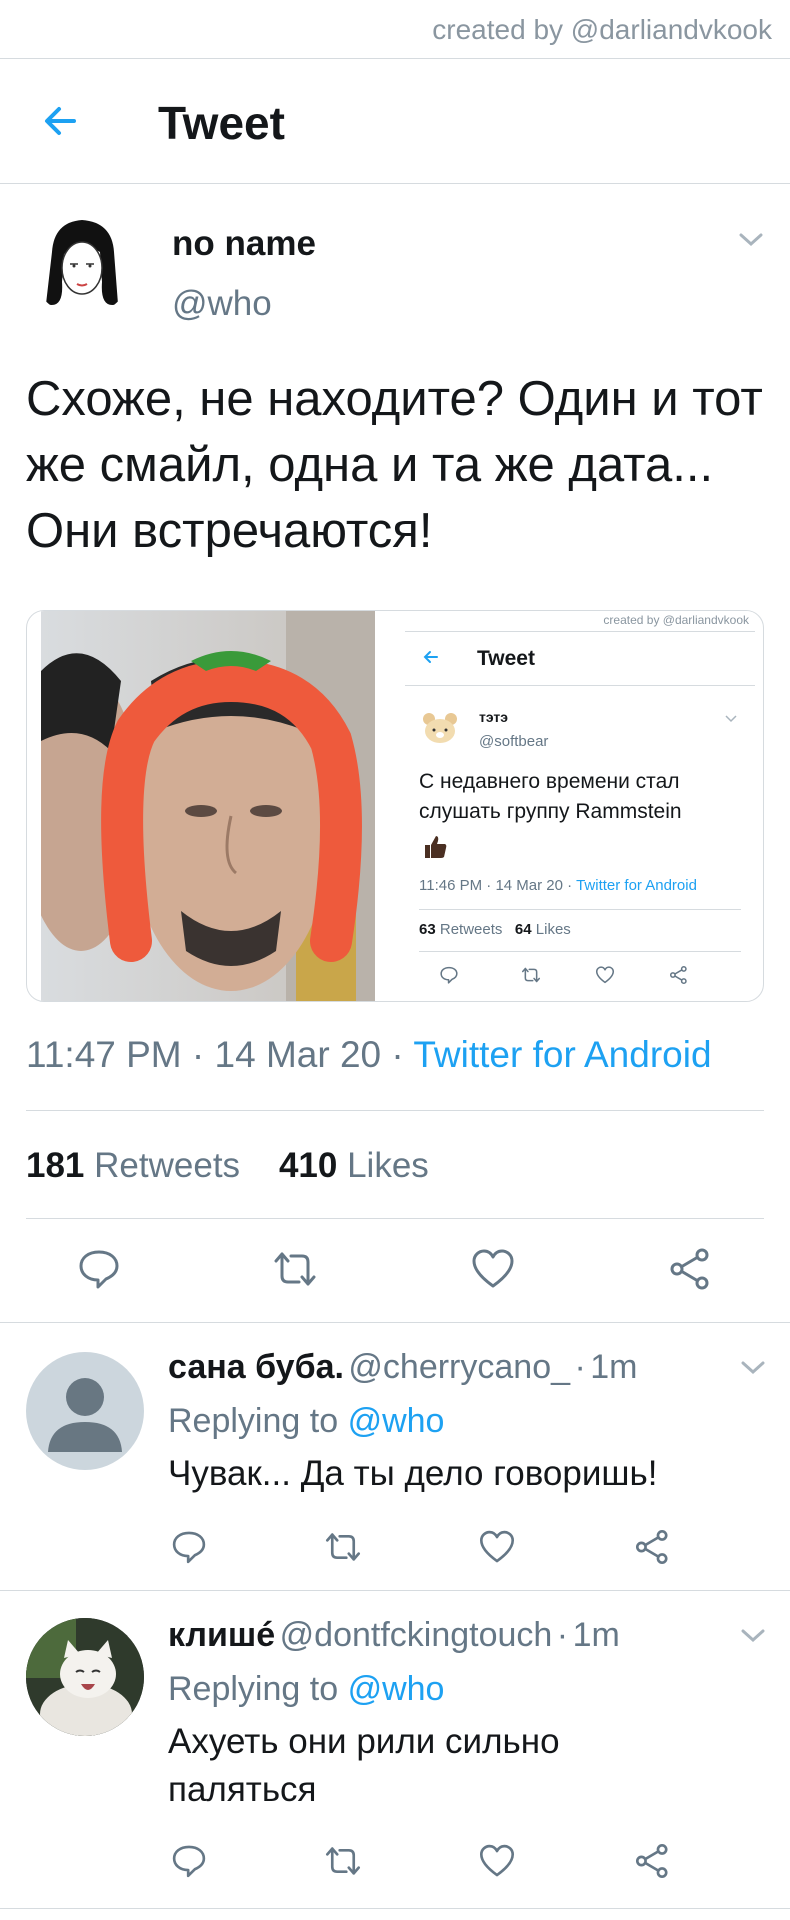  What do you see at coordinates (549, 781) in the screenshot?
I see `embedded-text-line: С недавнего времени стал` at bounding box center [549, 781].